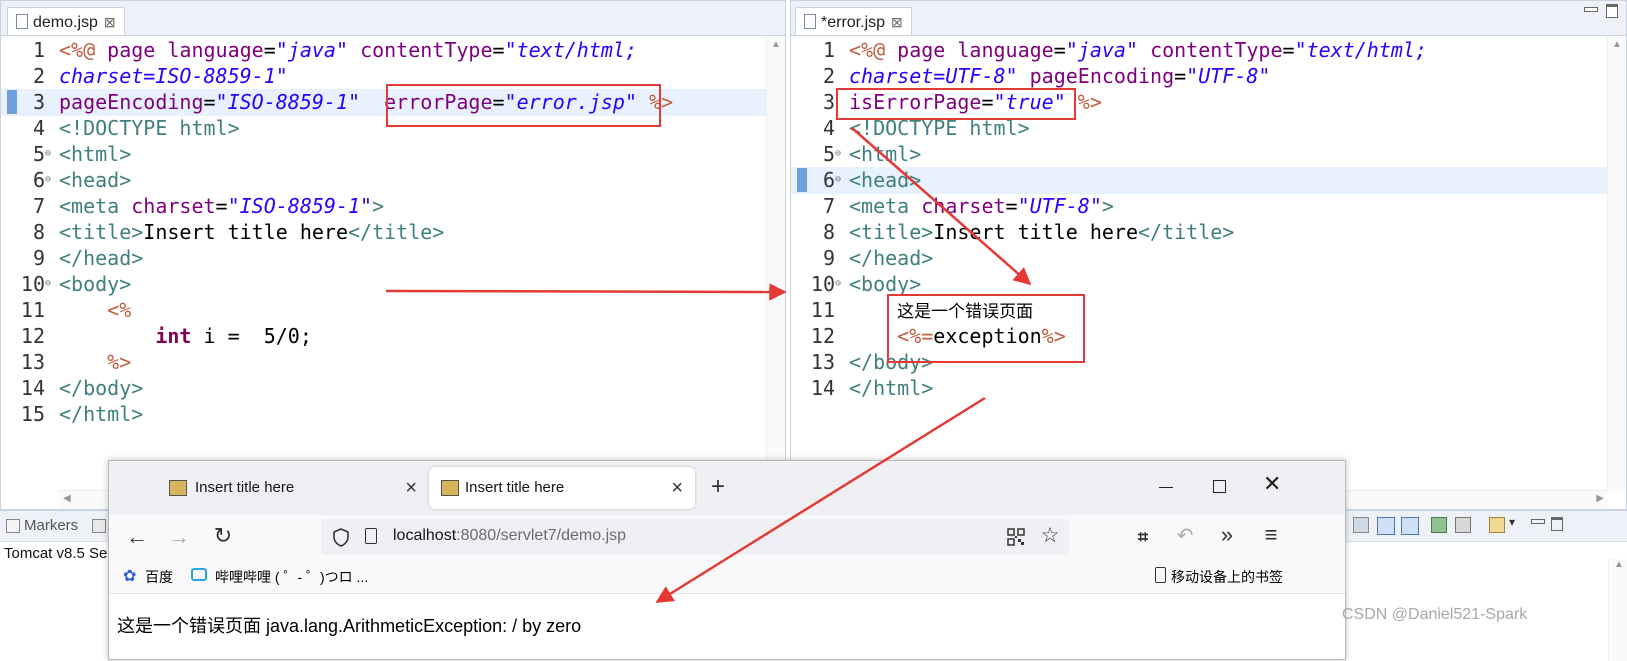  What do you see at coordinates (820, 500) in the screenshot?
I see `arrow-exception-to-browser` at bounding box center [820, 500].